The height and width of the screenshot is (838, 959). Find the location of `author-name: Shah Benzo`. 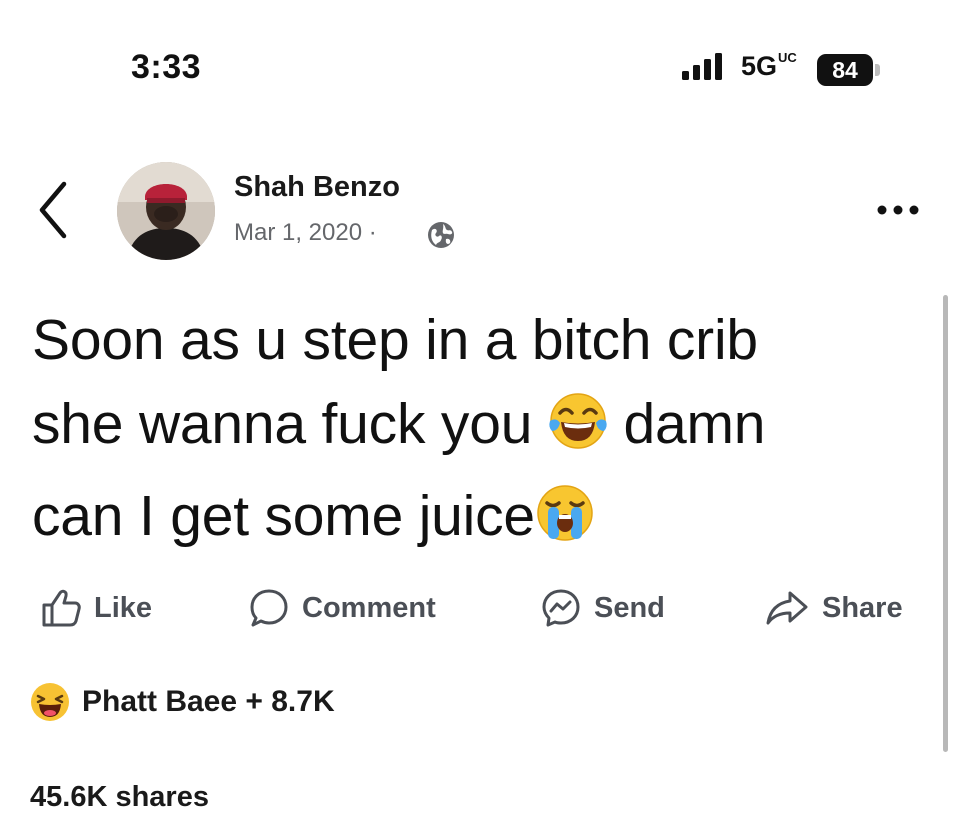

author-name: Shah Benzo is located at coordinates (317, 187).